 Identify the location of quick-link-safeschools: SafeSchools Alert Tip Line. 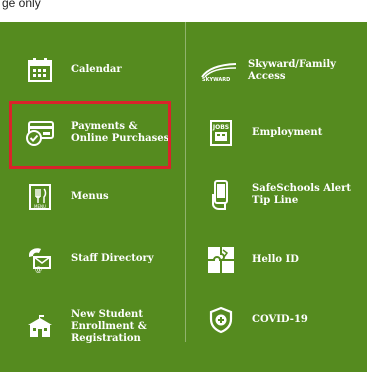
(278, 195).